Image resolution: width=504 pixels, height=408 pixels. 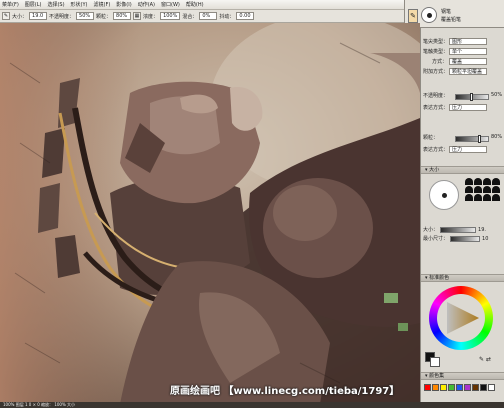 What do you see at coordinates (190, 16) in the screenshot?
I see `mix-label: 混合：` at bounding box center [190, 16].